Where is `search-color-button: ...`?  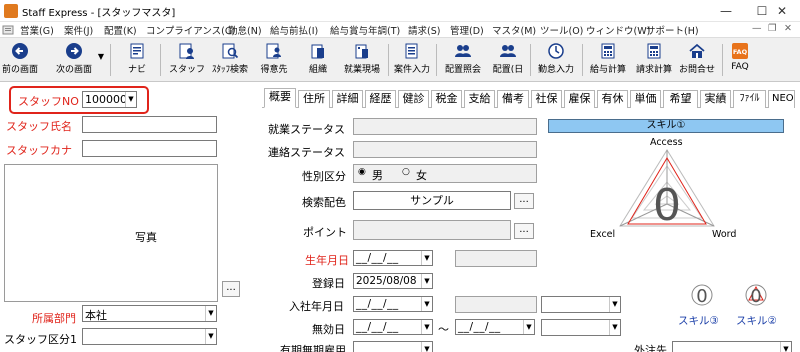 search-color-button: ... is located at coordinates (524, 201).